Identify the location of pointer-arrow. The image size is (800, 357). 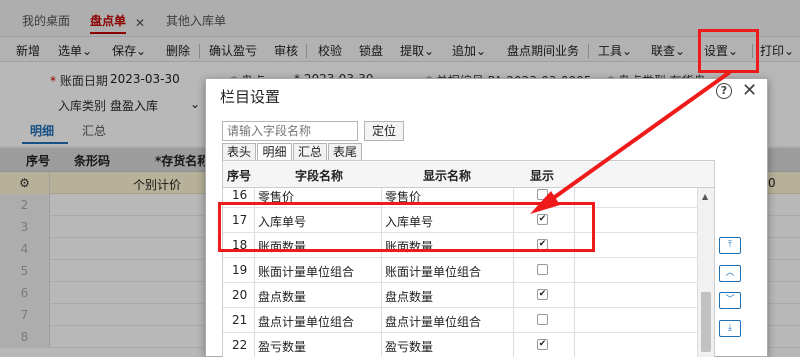
(631, 142).